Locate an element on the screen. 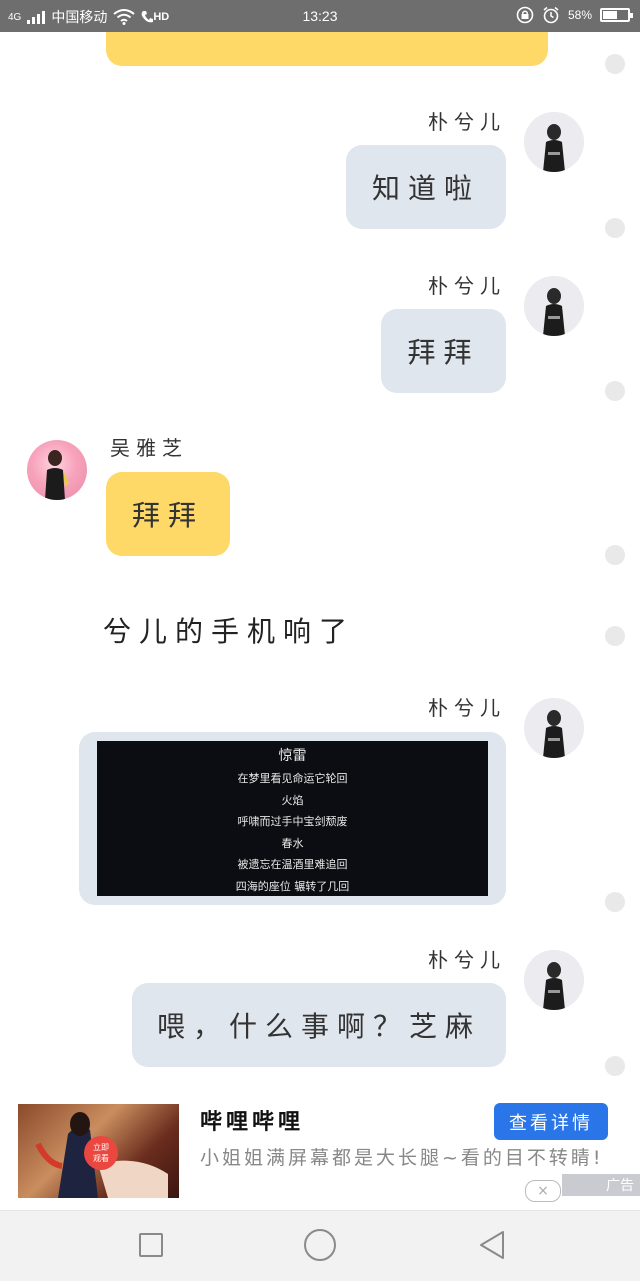  view-details-button: 查看详情 is located at coordinates (551, 1121).